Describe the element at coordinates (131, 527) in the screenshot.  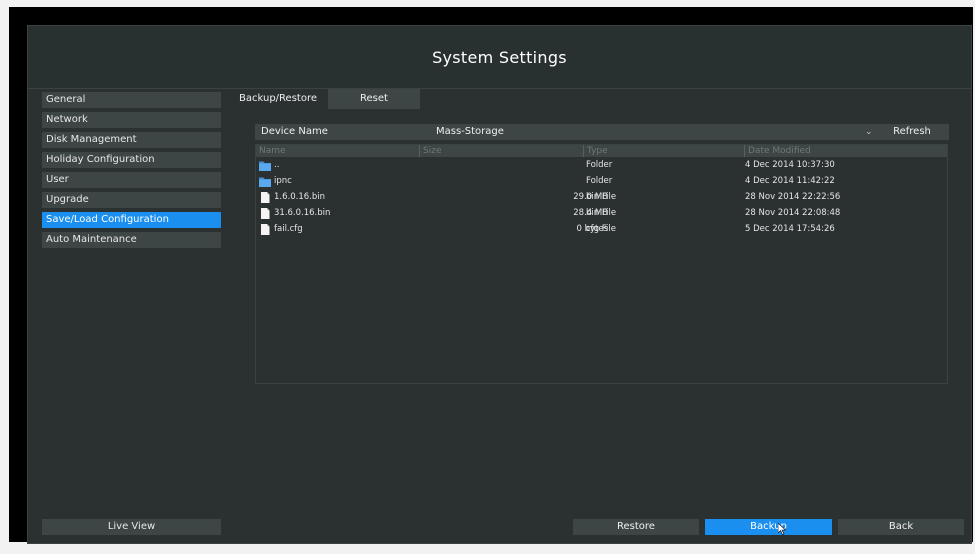
I see `live-view-button: Live View` at that location.